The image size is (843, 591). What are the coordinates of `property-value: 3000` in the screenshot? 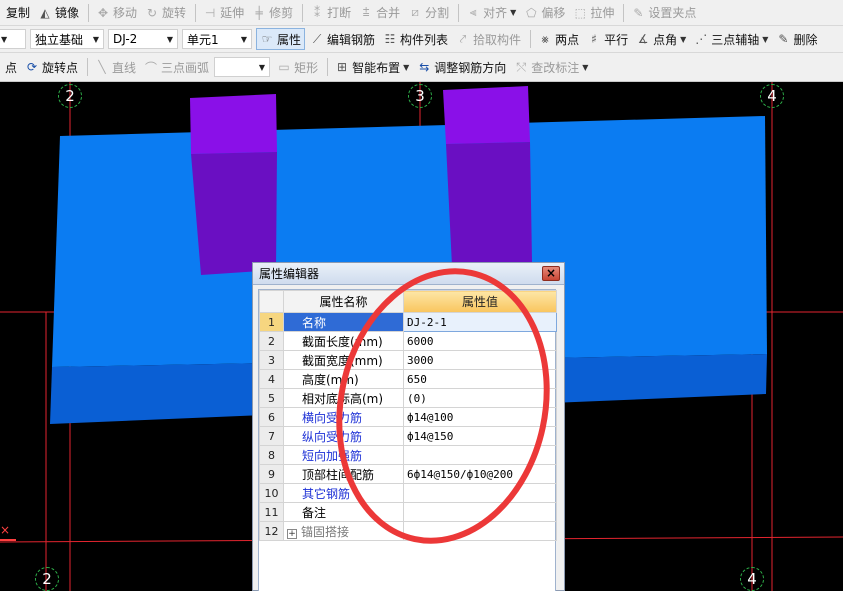 It's located at (480, 360).